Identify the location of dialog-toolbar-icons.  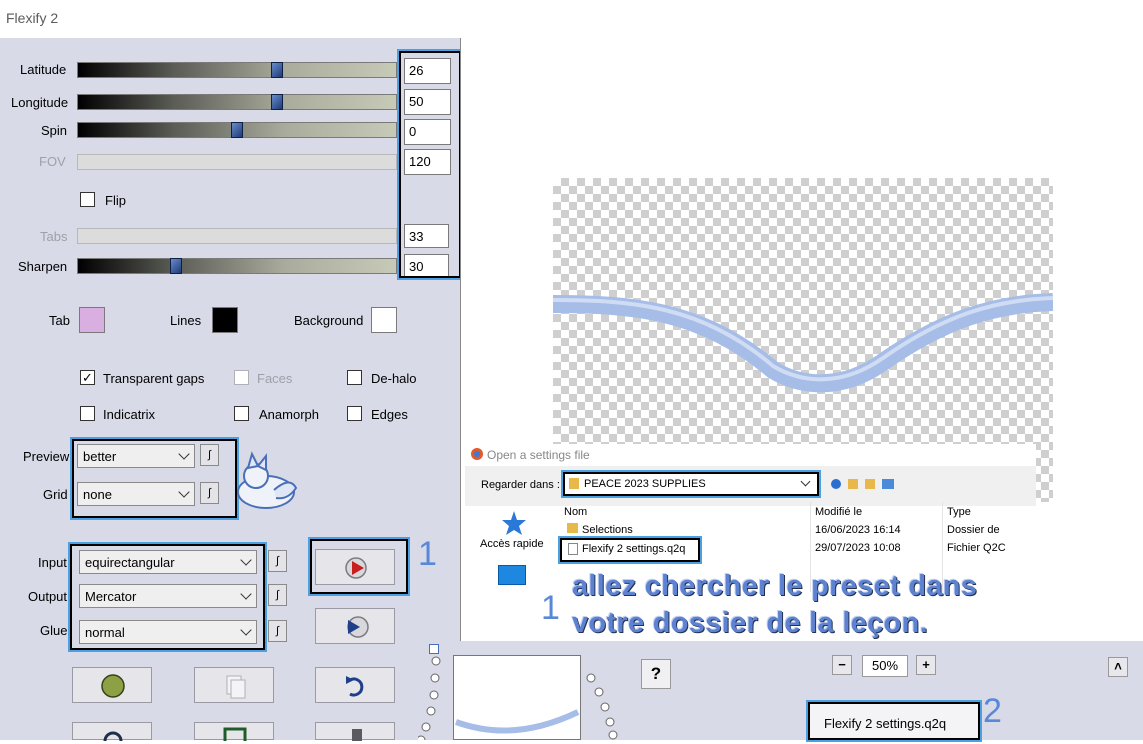
(865, 484).